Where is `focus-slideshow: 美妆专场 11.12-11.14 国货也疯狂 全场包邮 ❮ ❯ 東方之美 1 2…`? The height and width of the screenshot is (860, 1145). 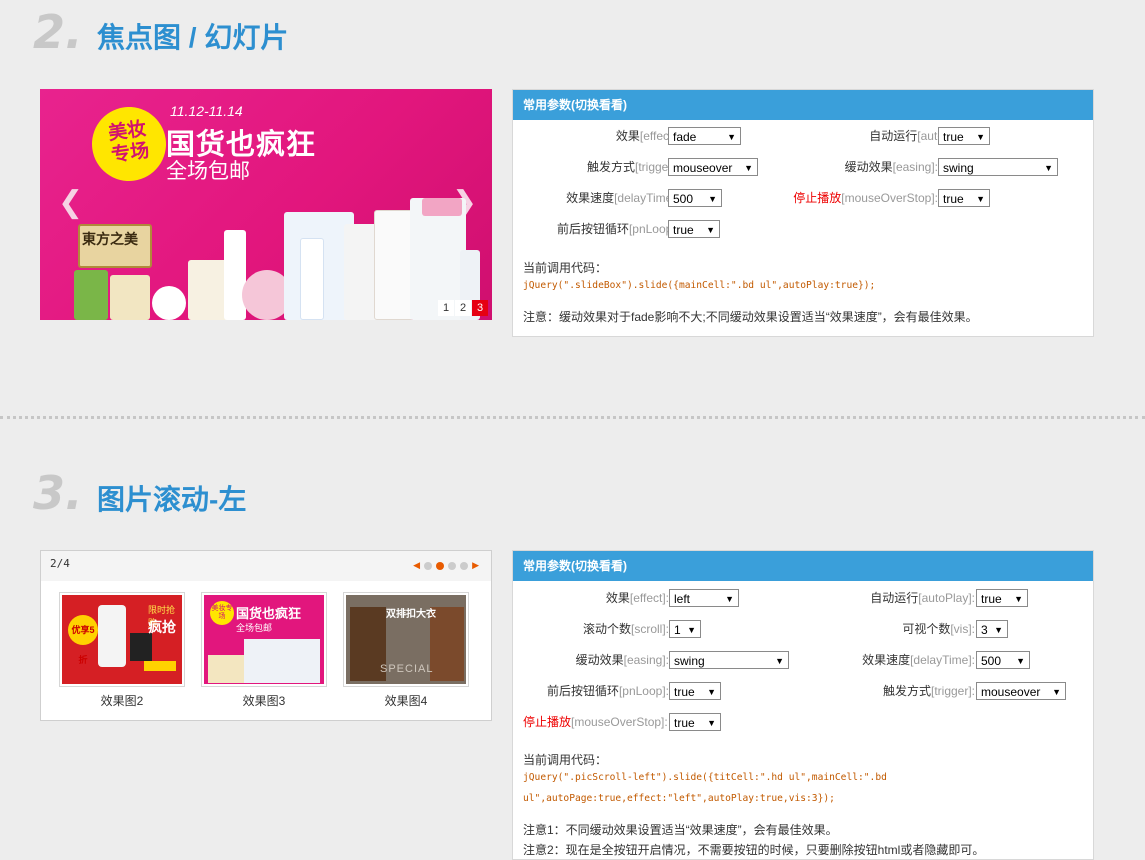 focus-slideshow: 美妆专场 11.12-11.14 国货也疯狂 全场包邮 ❮ ❯ 東方之美 1 2… is located at coordinates (266, 204).